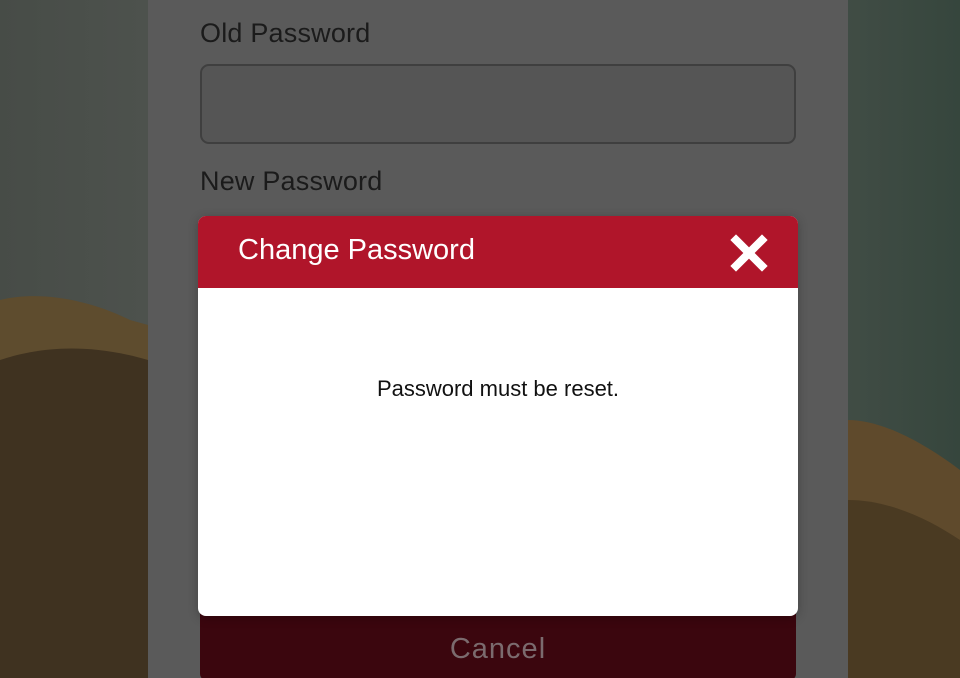 The width and height of the screenshot is (960, 678). I want to click on cancel-button: Cancel, so click(498, 642).